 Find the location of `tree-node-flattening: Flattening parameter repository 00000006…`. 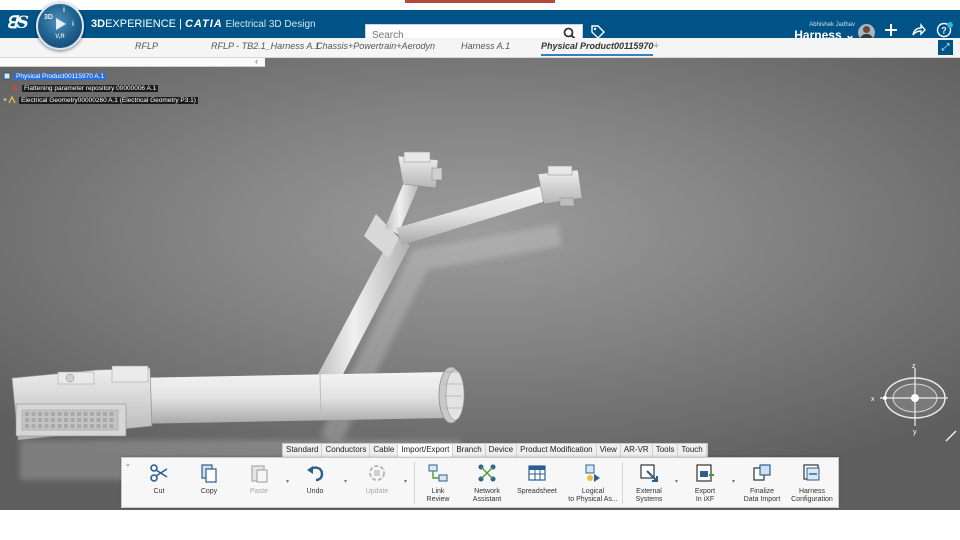

tree-node-flattening: Flattening parameter repository 00000006… is located at coordinates (100, 88).